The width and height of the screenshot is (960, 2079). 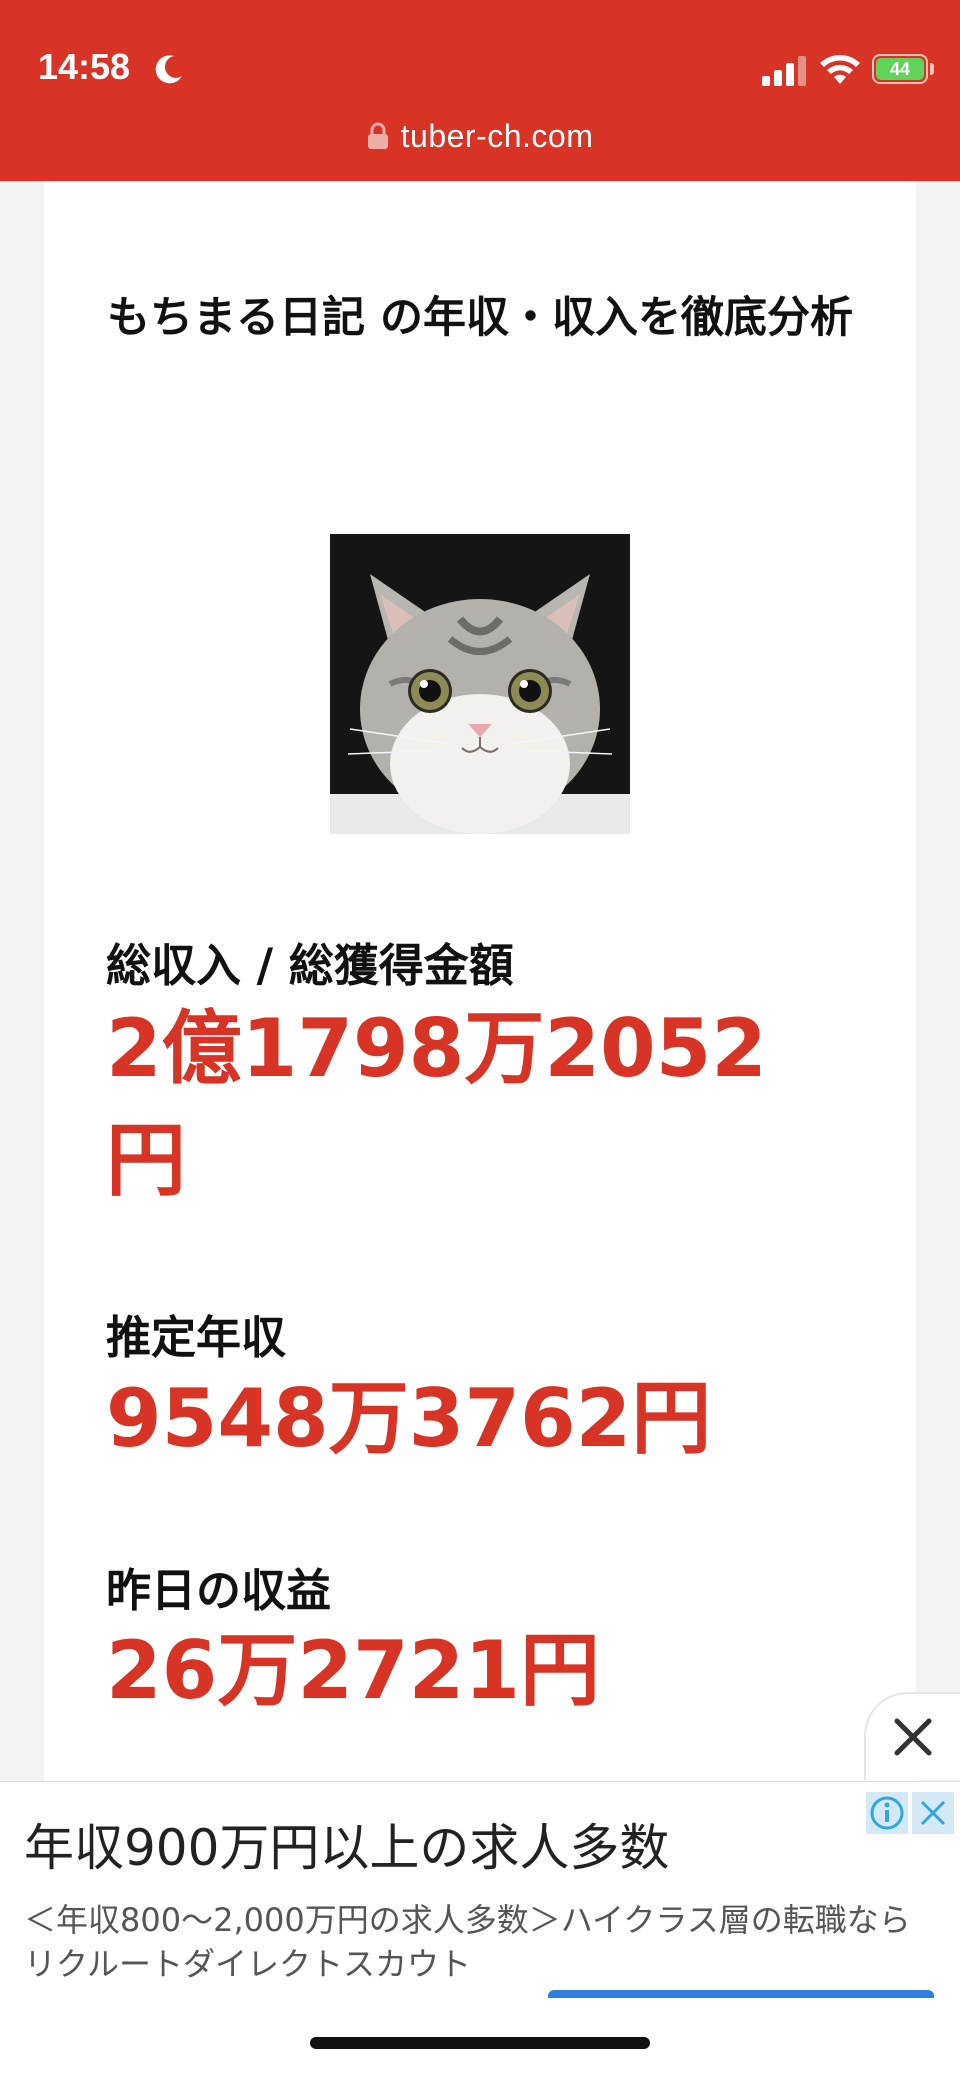 I want to click on yesterday-income-label: 昨日の収益, so click(x=219, y=1590).